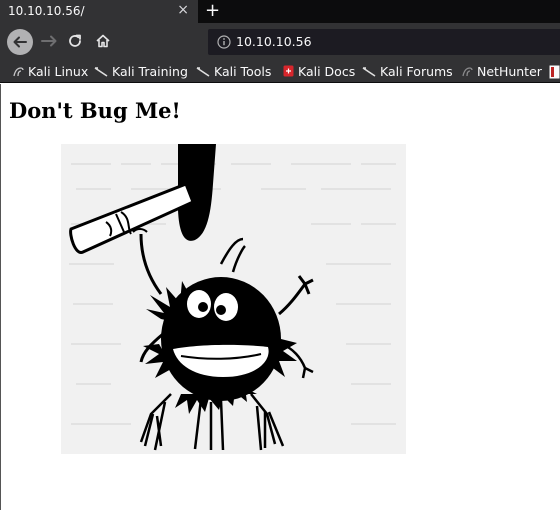 The height and width of the screenshot is (510, 560). What do you see at coordinates (49, 41) in the screenshot?
I see `forward-button` at bounding box center [49, 41].